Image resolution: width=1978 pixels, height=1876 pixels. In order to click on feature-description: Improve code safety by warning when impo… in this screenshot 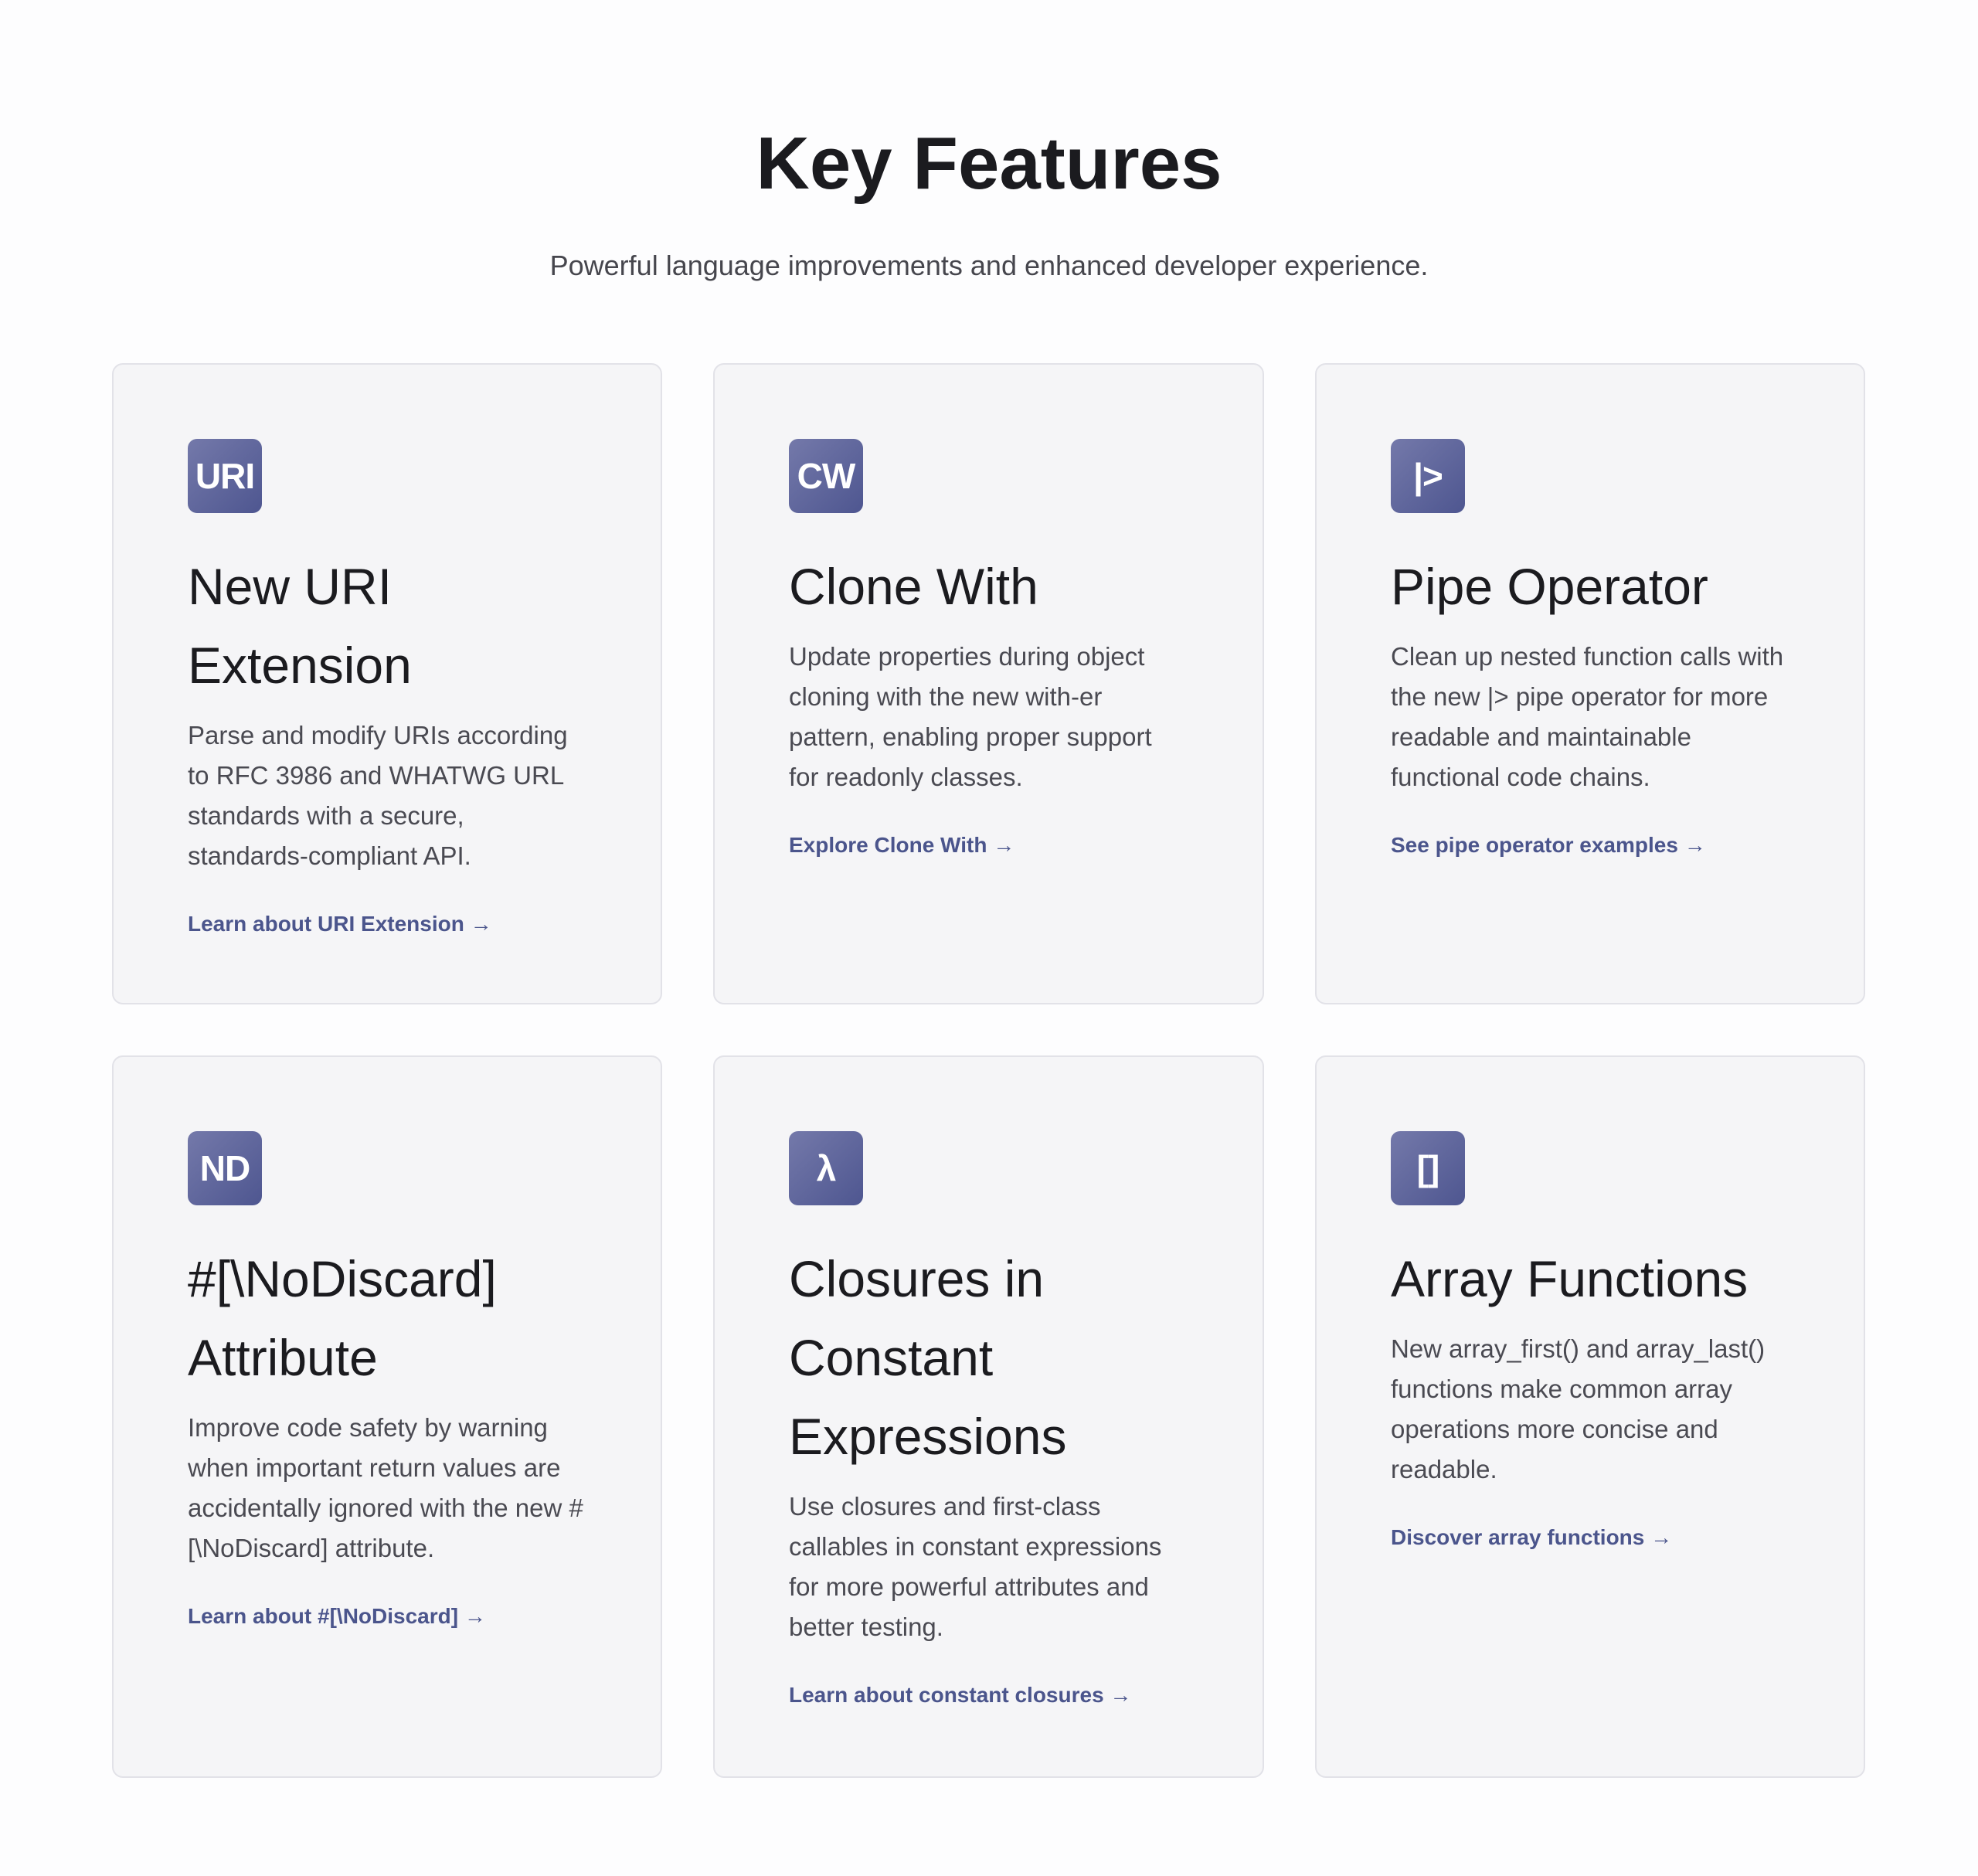, I will do `click(385, 1487)`.